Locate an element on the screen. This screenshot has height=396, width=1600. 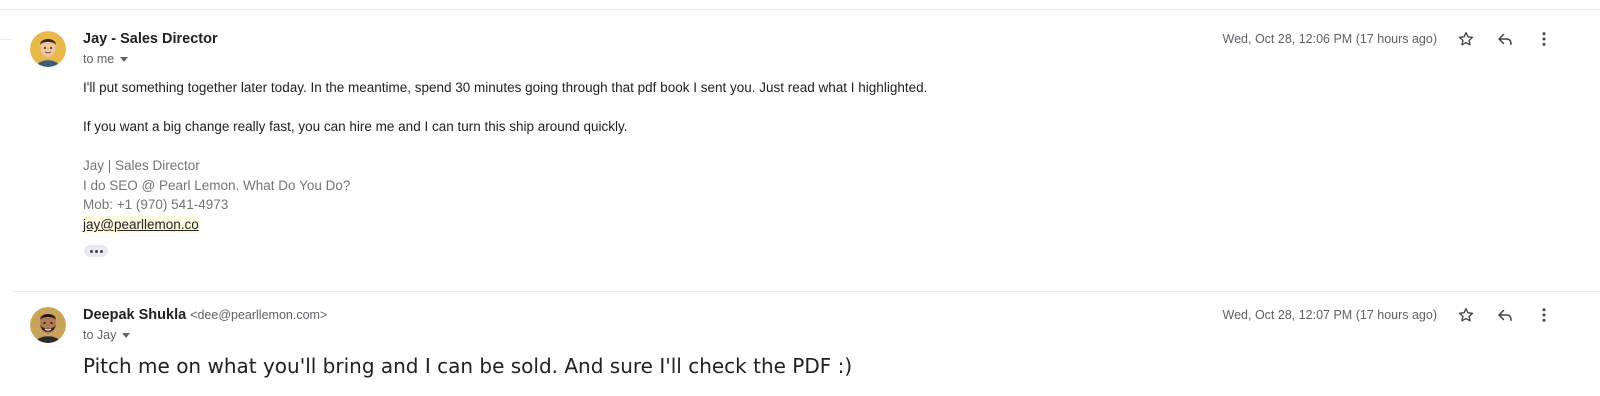
thread-divider-top is located at coordinates (800, 9).